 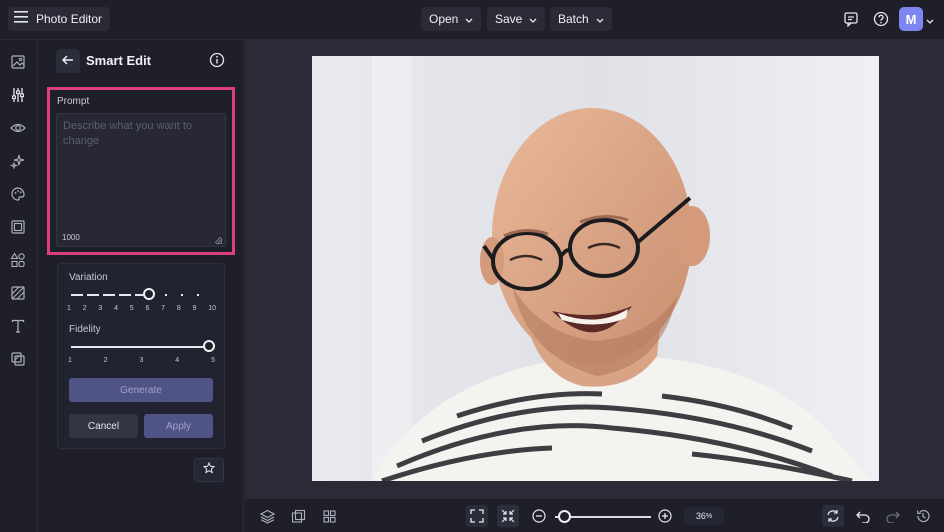 I want to click on shapes-icon, so click(x=18, y=260).